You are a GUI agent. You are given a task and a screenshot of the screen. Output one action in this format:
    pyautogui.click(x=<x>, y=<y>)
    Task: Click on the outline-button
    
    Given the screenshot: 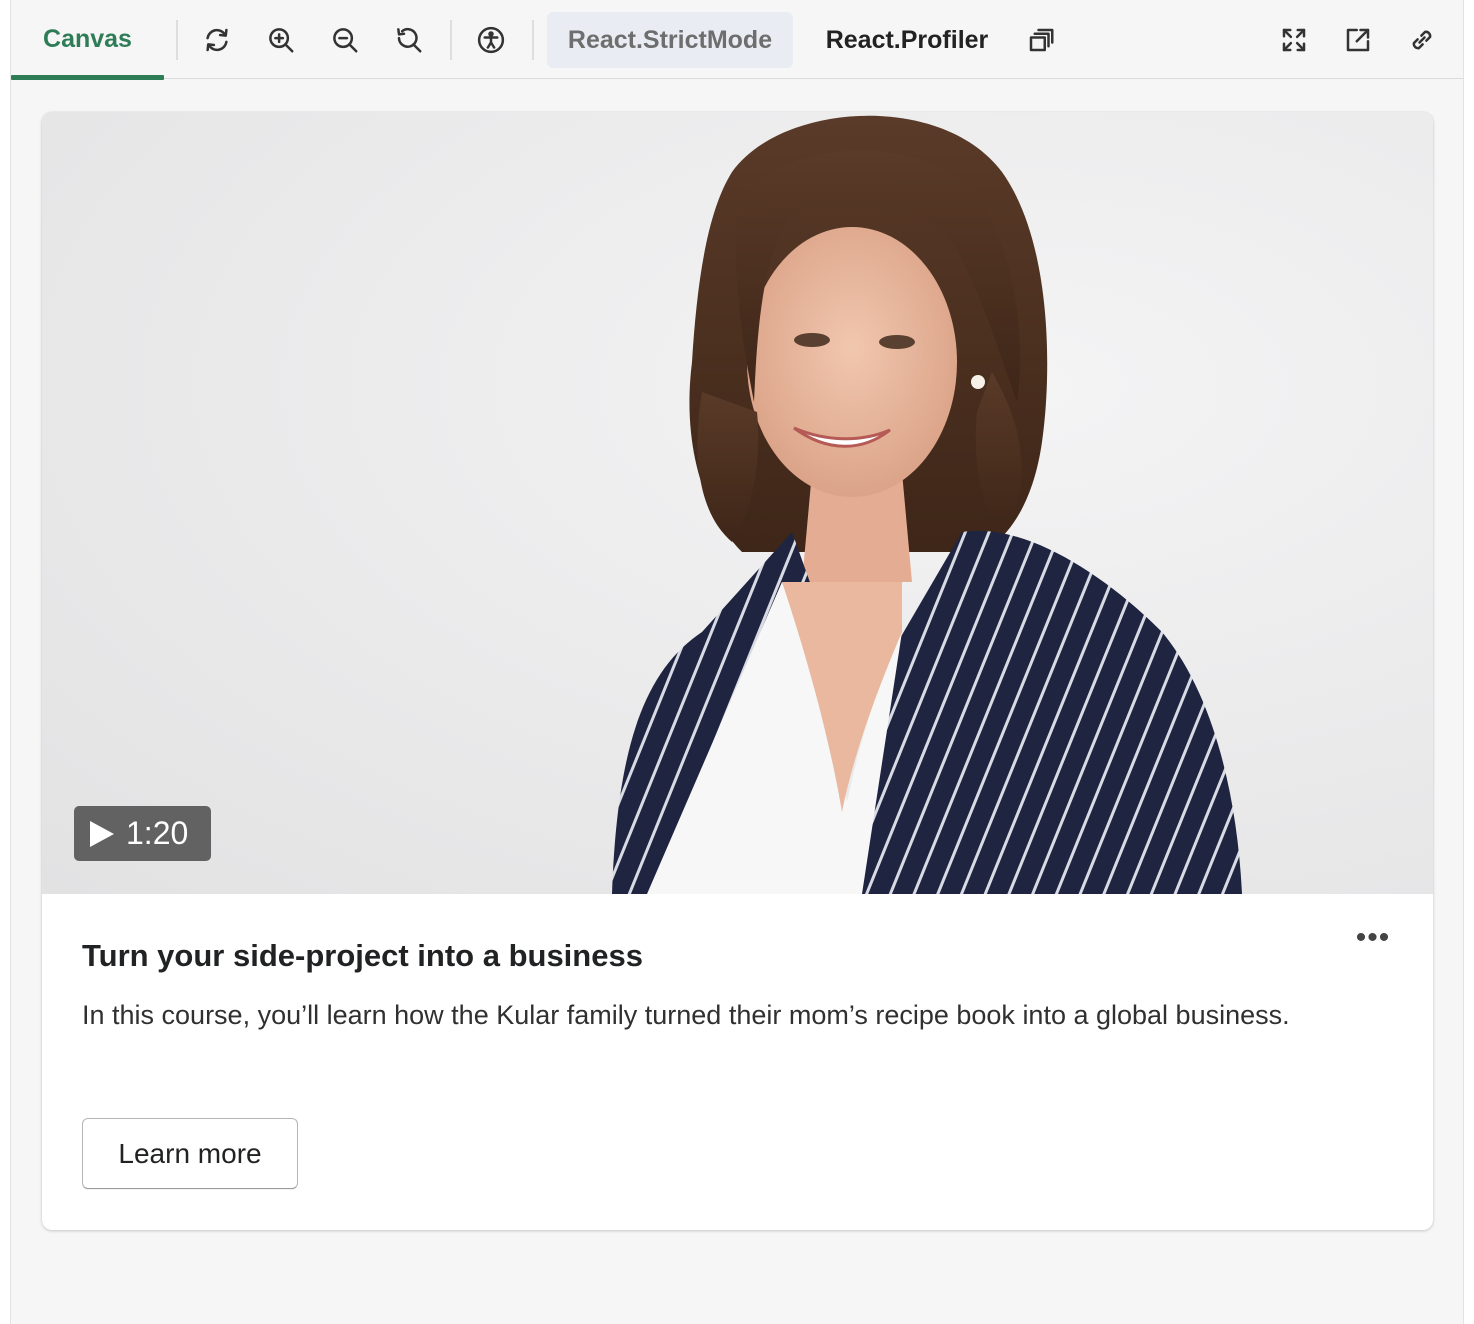 What is the action you would take?
    pyautogui.click(x=1041, y=40)
    